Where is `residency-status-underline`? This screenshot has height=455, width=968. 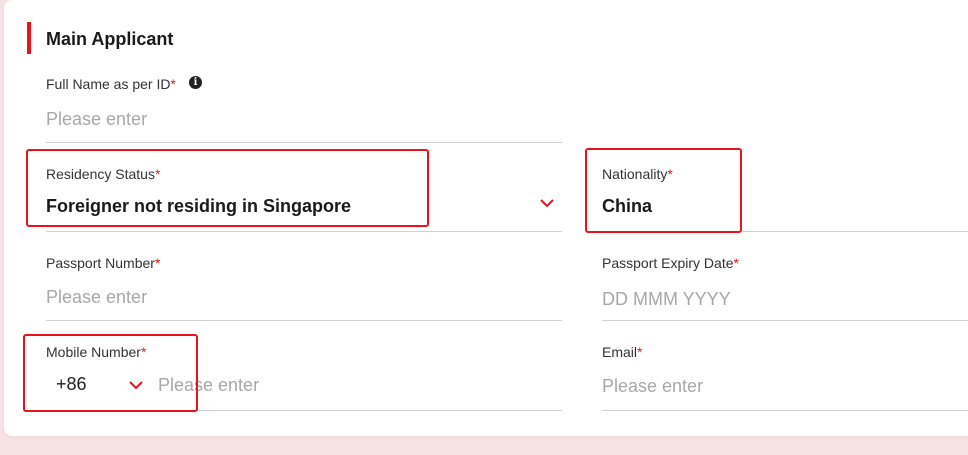 residency-status-underline is located at coordinates (304, 231).